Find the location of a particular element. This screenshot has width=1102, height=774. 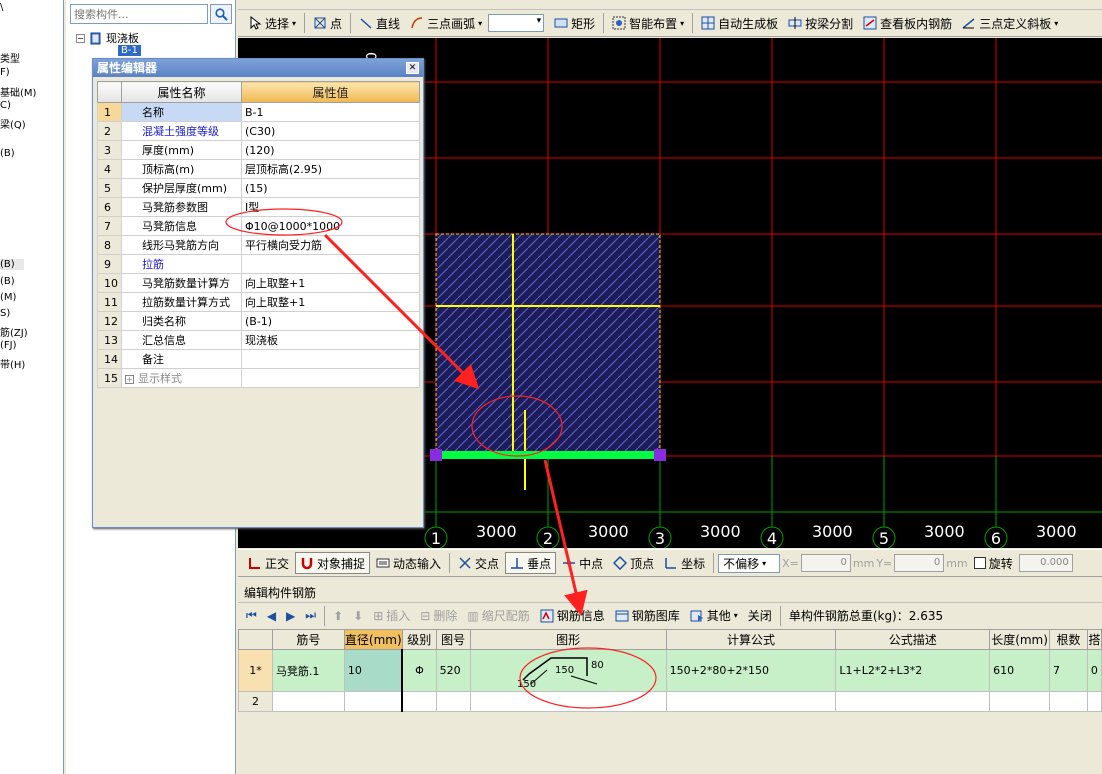

first-record-button: ⏮ is located at coordinates (251, 616).